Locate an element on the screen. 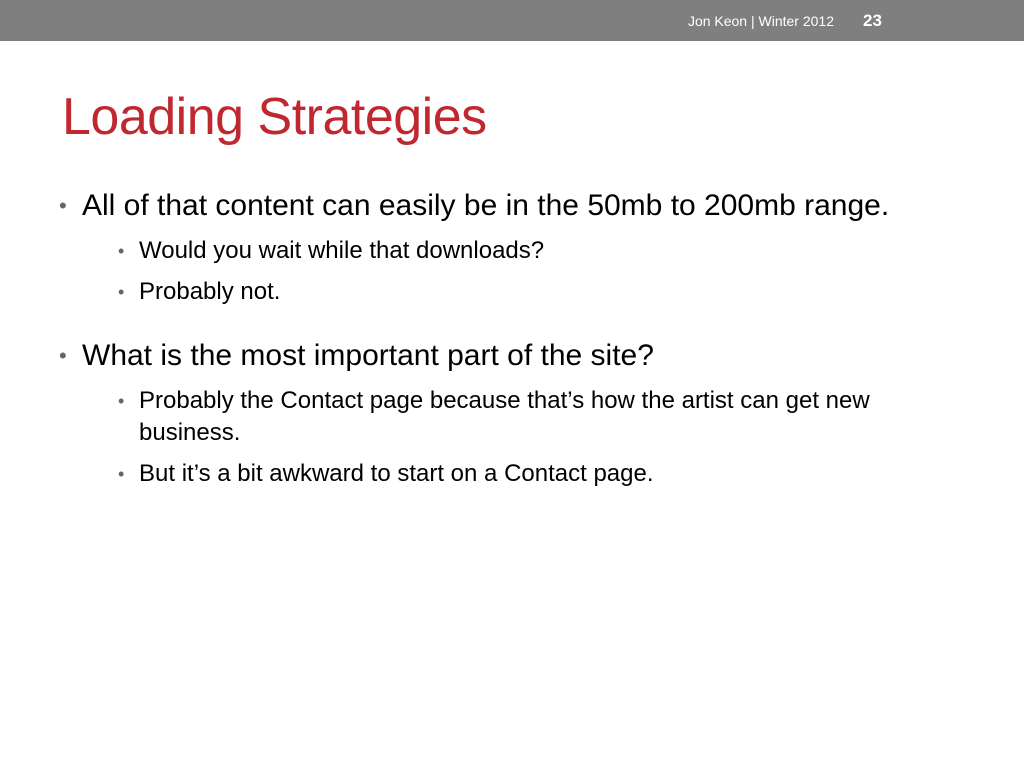 This screenshot has width=1024, height=768. sub-bullet-item: • Would you wait while that downloads? is located at coordinates (519, 251).